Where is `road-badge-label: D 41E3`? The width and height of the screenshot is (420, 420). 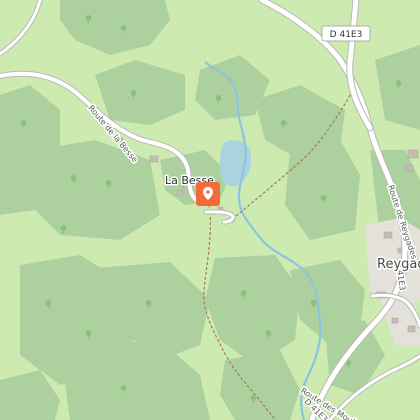 road-badge-label: D 41E3 is located at coordinates (346, 35).